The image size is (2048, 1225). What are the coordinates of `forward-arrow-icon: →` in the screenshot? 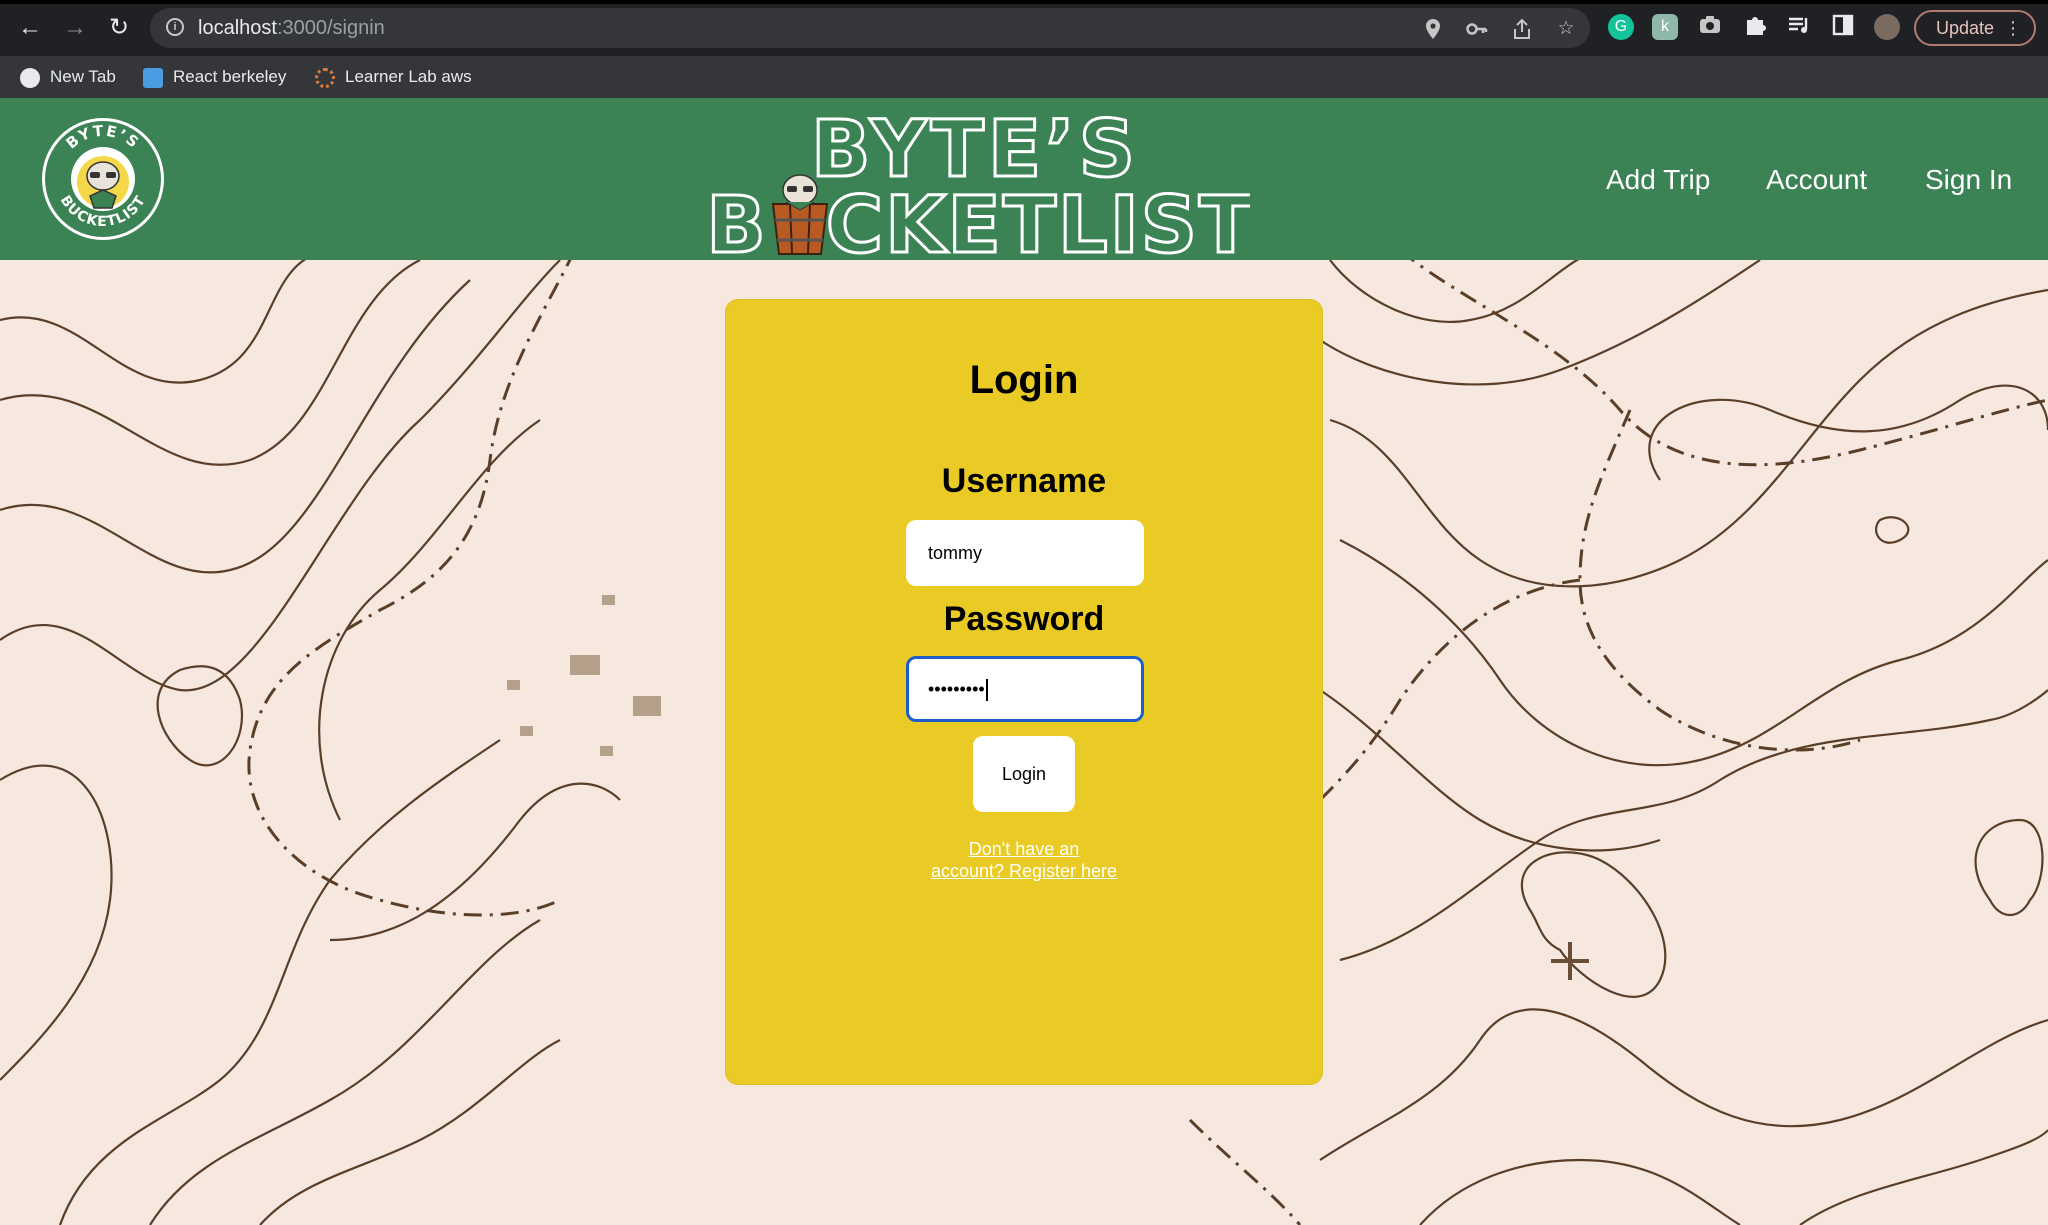 It's located at (75, 28).